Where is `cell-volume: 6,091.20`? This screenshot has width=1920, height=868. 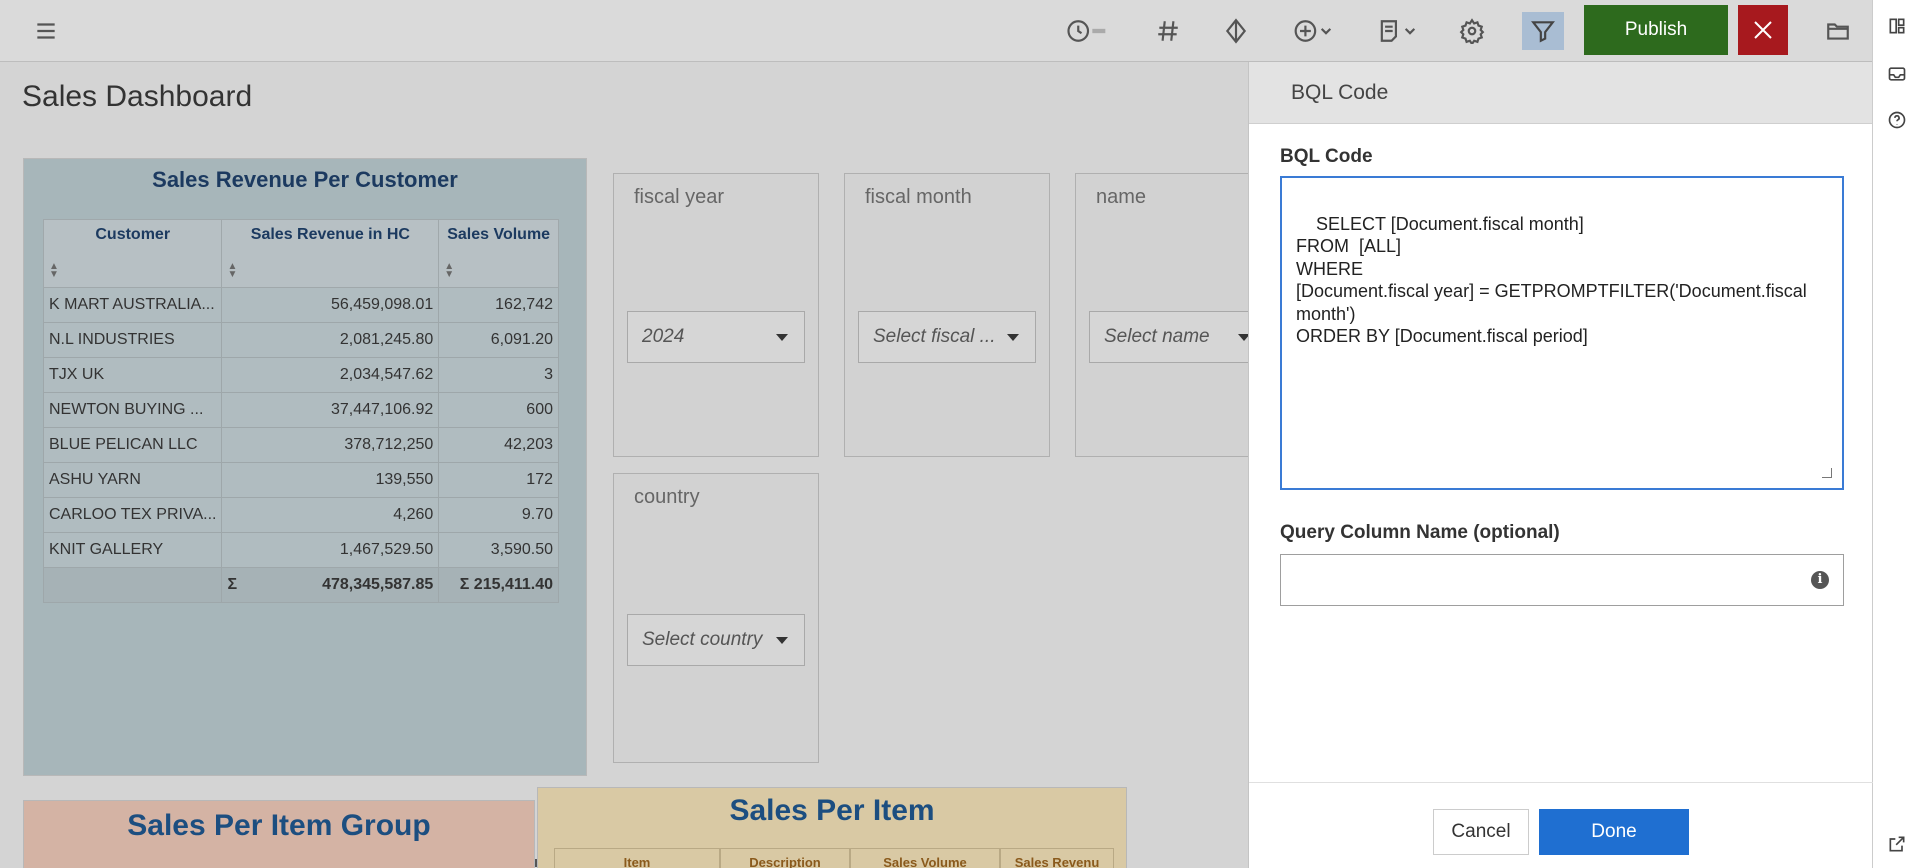 cell-volume: 6,091.20 is located at coordinates (498, 340).